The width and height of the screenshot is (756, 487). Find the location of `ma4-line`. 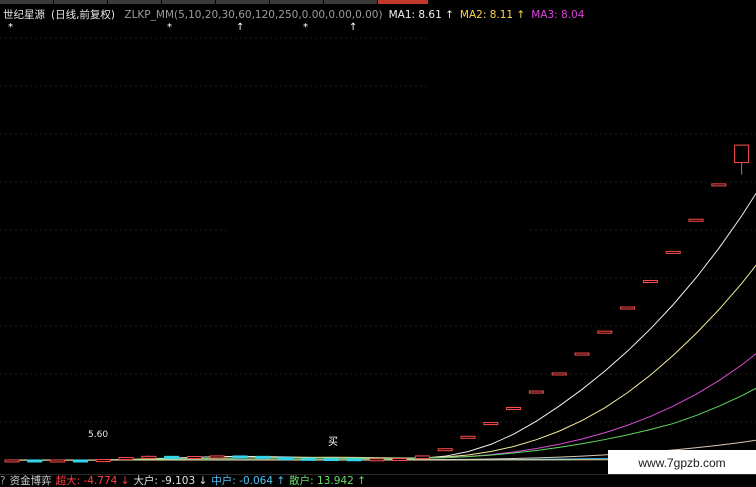

ma4-line is located at coordinates (383, 424).